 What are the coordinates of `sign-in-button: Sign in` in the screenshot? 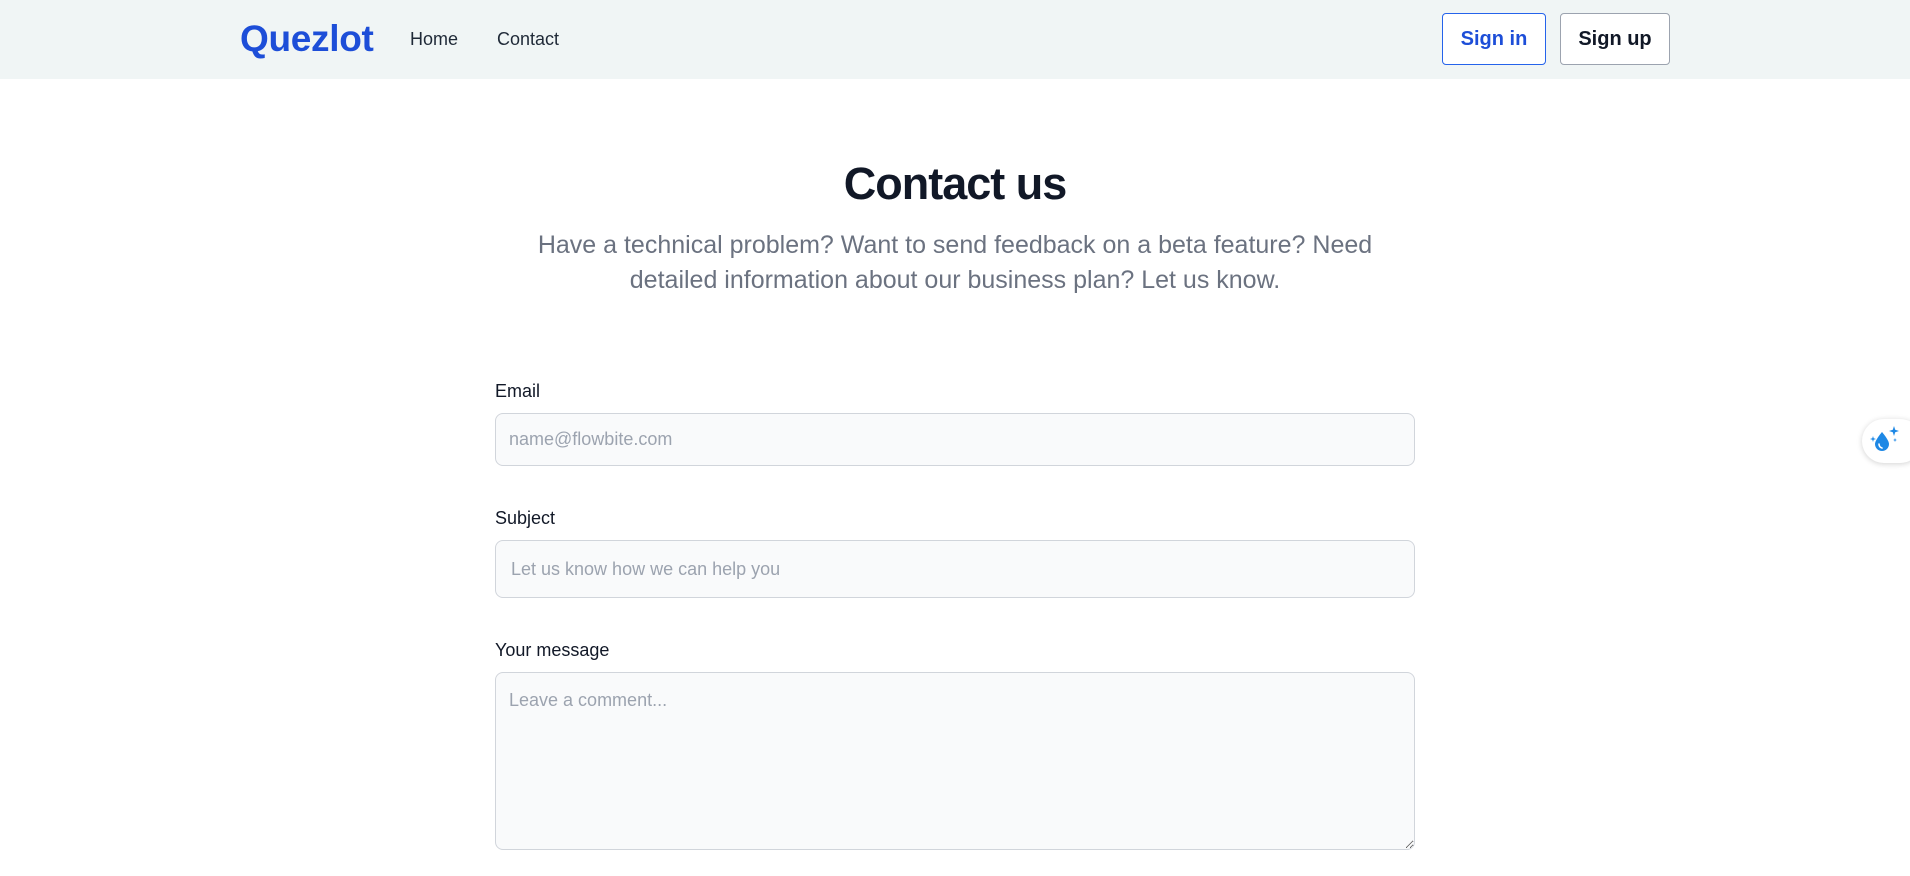 It's located at (1494, 39).